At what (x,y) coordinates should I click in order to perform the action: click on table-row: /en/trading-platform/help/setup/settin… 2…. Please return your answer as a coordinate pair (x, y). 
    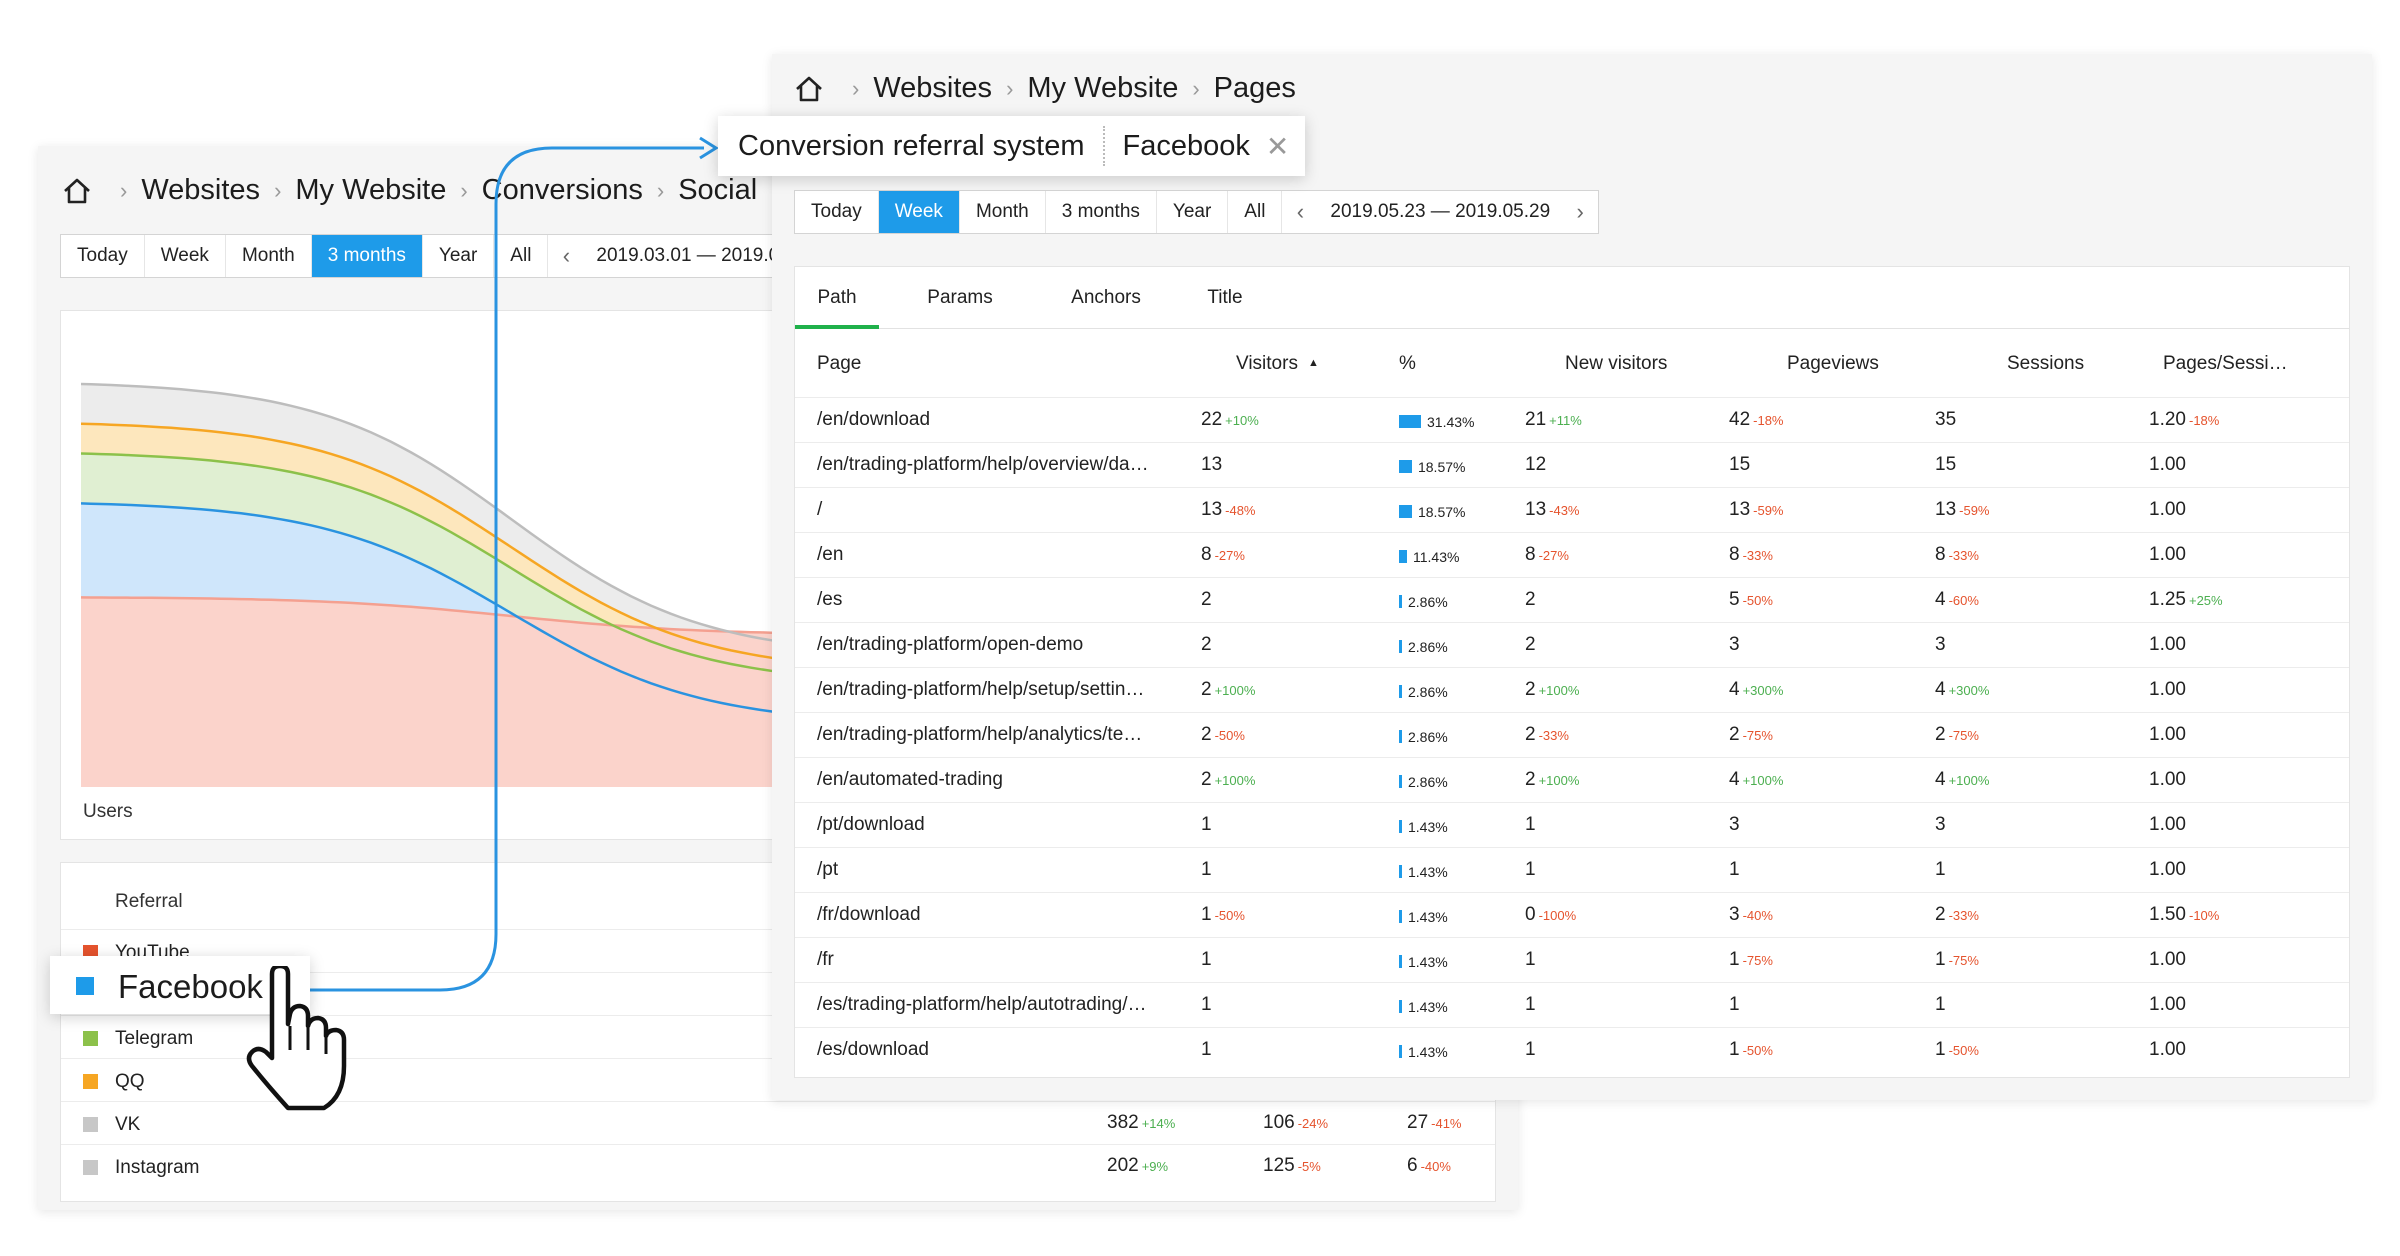
    Looking at the image, I should click on (1572, 689).